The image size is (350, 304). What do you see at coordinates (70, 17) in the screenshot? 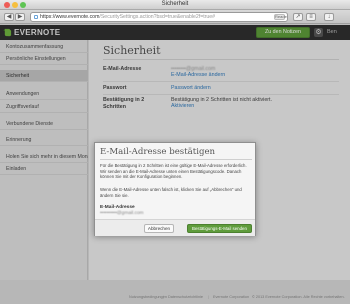
I see `url-host: https://www.evernote.com` at bounding box center [70, 17].